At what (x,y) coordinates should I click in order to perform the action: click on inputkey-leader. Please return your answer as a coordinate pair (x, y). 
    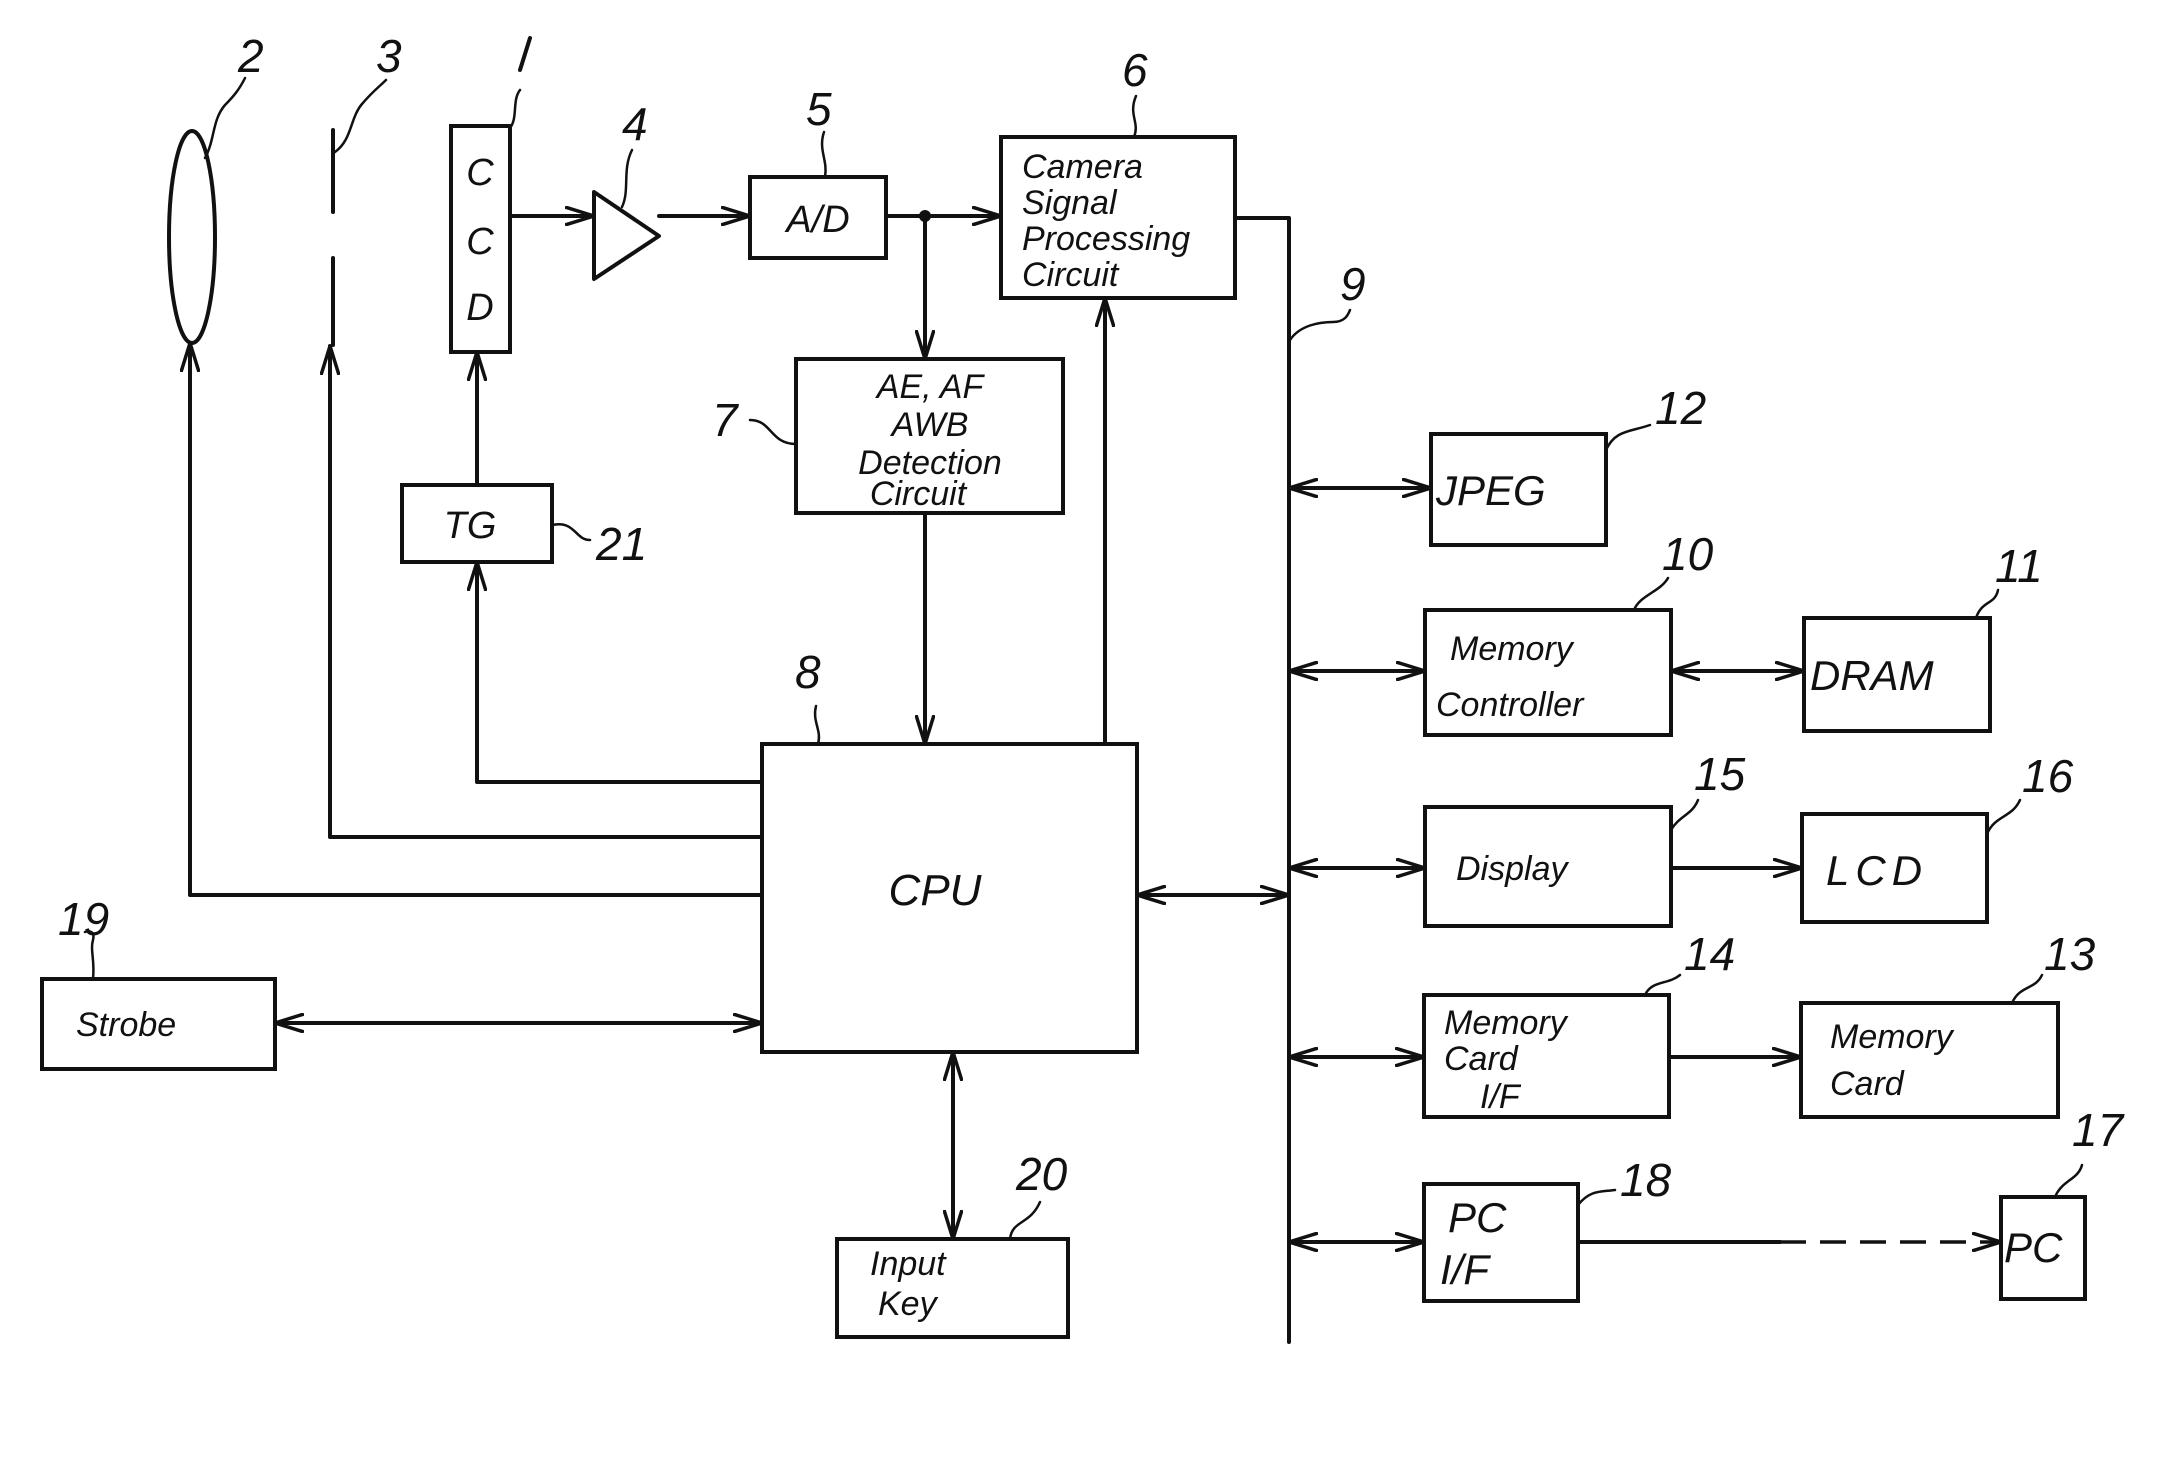
    Looking at the image, I should click on (1025, 1220).